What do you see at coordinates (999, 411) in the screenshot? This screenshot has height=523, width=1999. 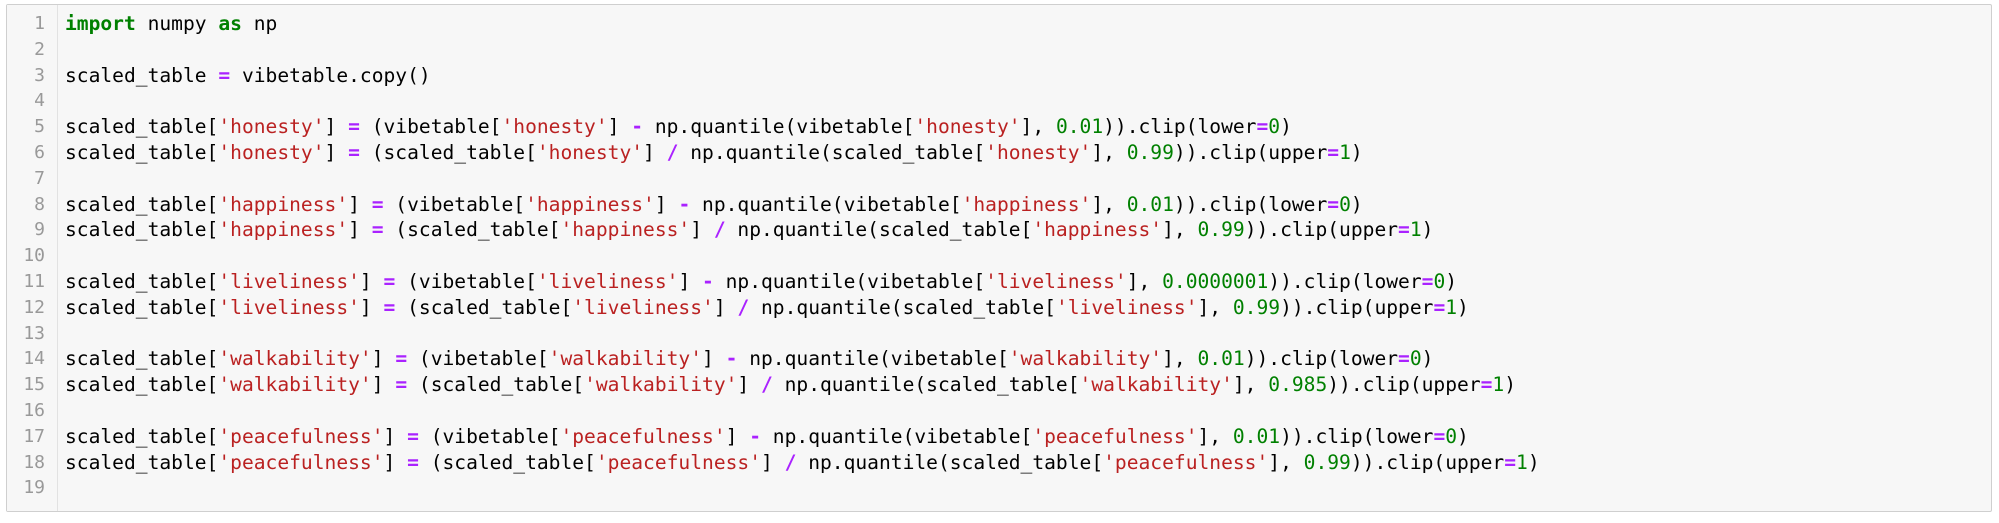 I see `code-line: 16` at bounding box center [999, 411].